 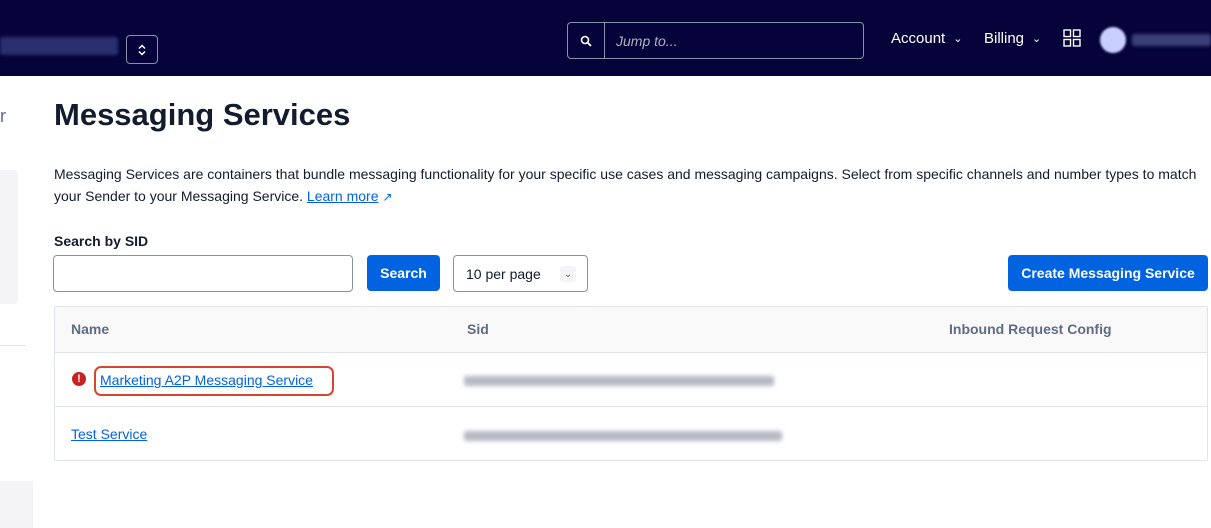 I want to click on table-row: Test Service, so click(x=631, y=433).